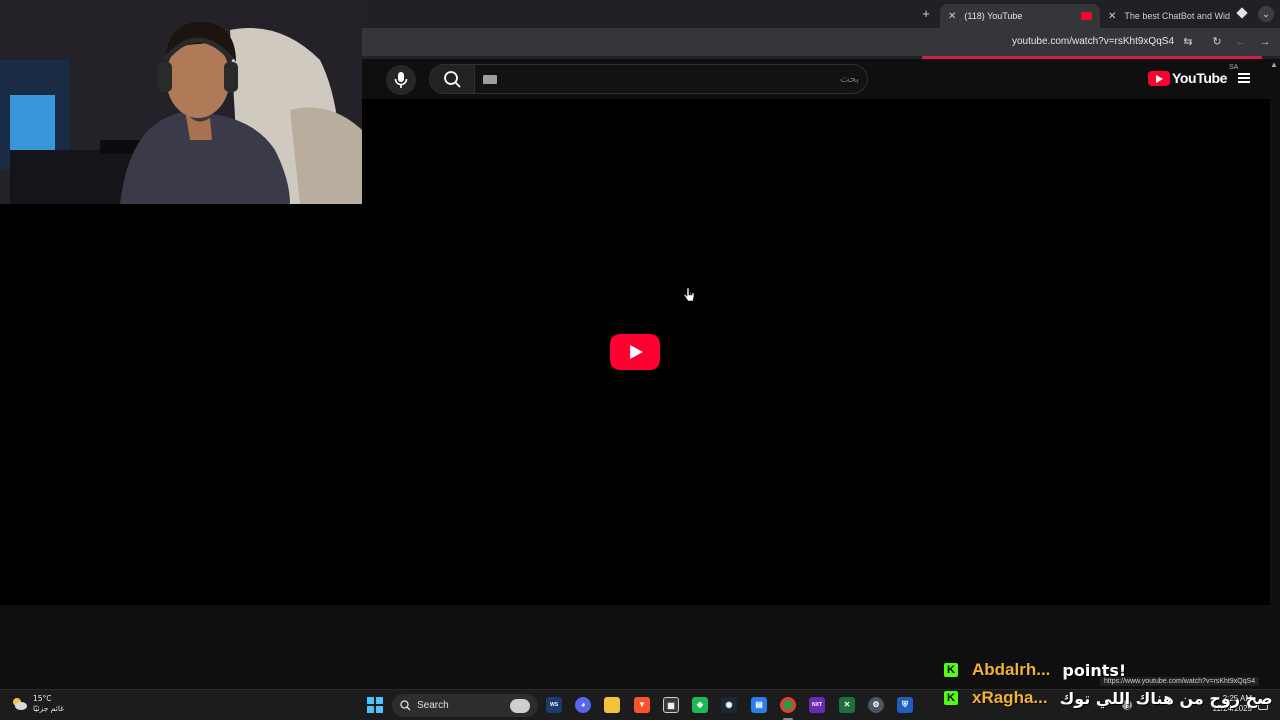 The height and width of the screenshot is (720, 1280). I want to click on tab-chatbot: ✕ The best ChatBot and Widgets, so click(1165, 16).